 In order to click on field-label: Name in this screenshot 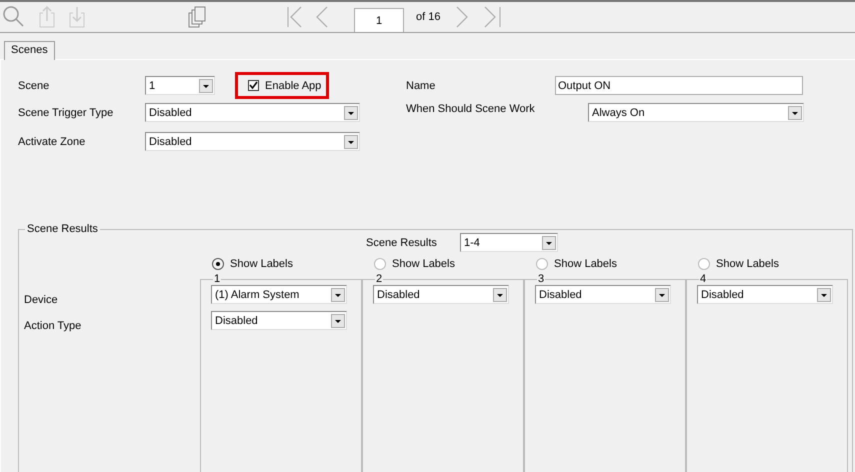, I will do `click(421, 86)`.